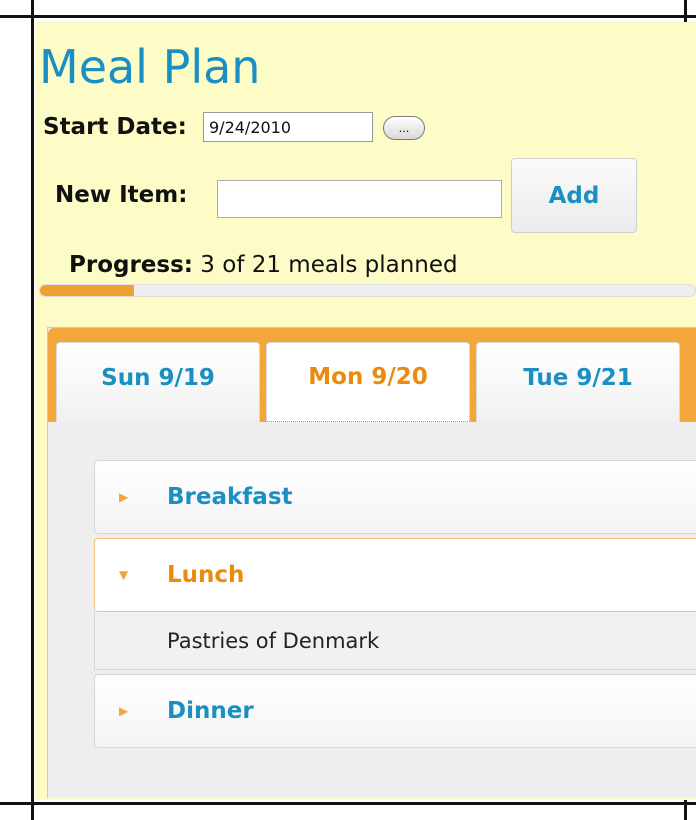 The width and height of the screenshot is (696, 820). I want to click on progress-text: Progress: 3 of 21 meals planned, so click(263, 265).